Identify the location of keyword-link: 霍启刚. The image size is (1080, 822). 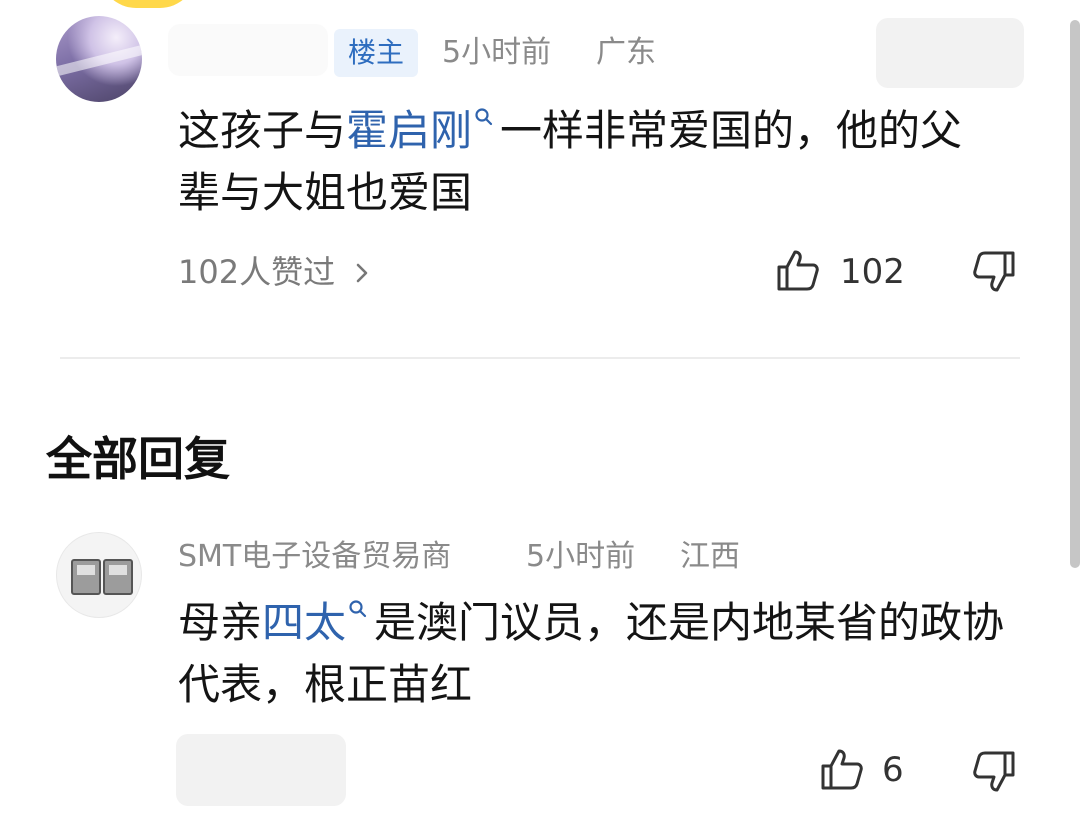
(409, 130).